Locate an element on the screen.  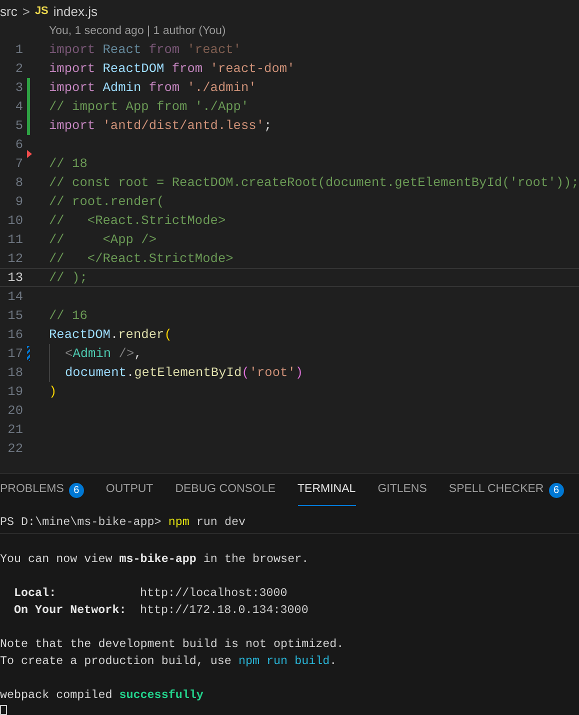
terminal-output-line: You can now view ms-bike-app in the browser. is located at coordinates (155, 559).